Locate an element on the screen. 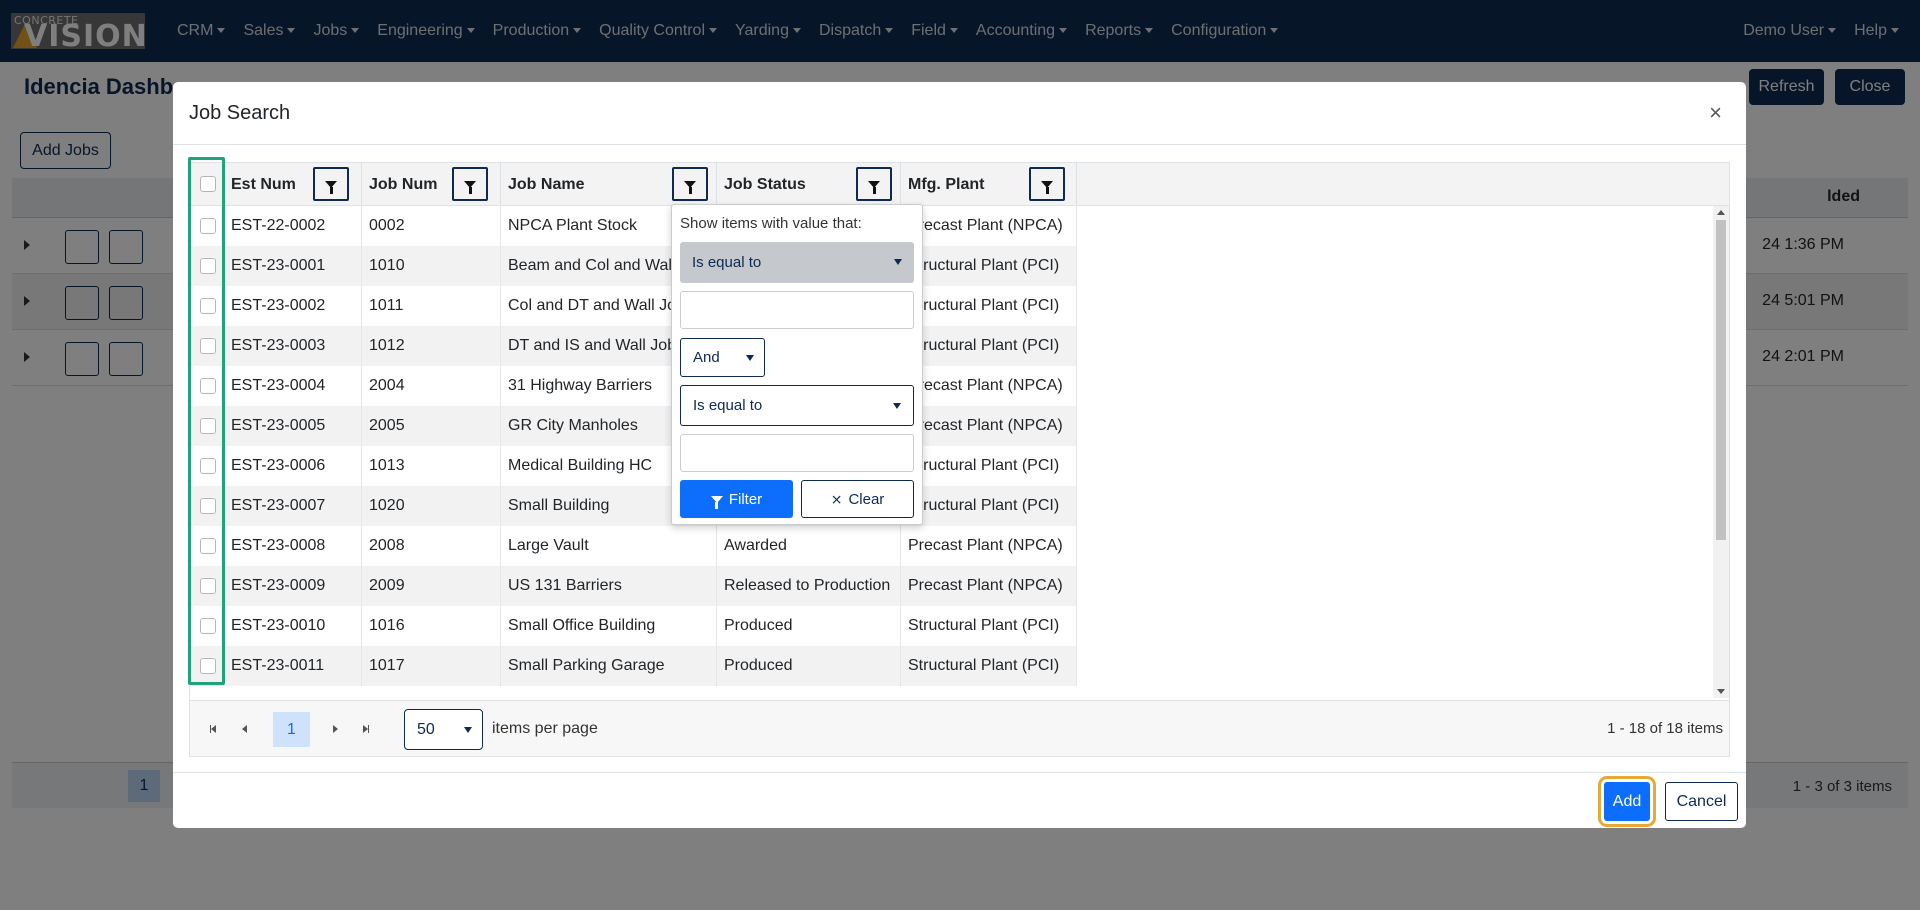 This screenshot has height=910, width=1920. est-num-cell: EST-23-0006 is located at coordinates (293, 466).